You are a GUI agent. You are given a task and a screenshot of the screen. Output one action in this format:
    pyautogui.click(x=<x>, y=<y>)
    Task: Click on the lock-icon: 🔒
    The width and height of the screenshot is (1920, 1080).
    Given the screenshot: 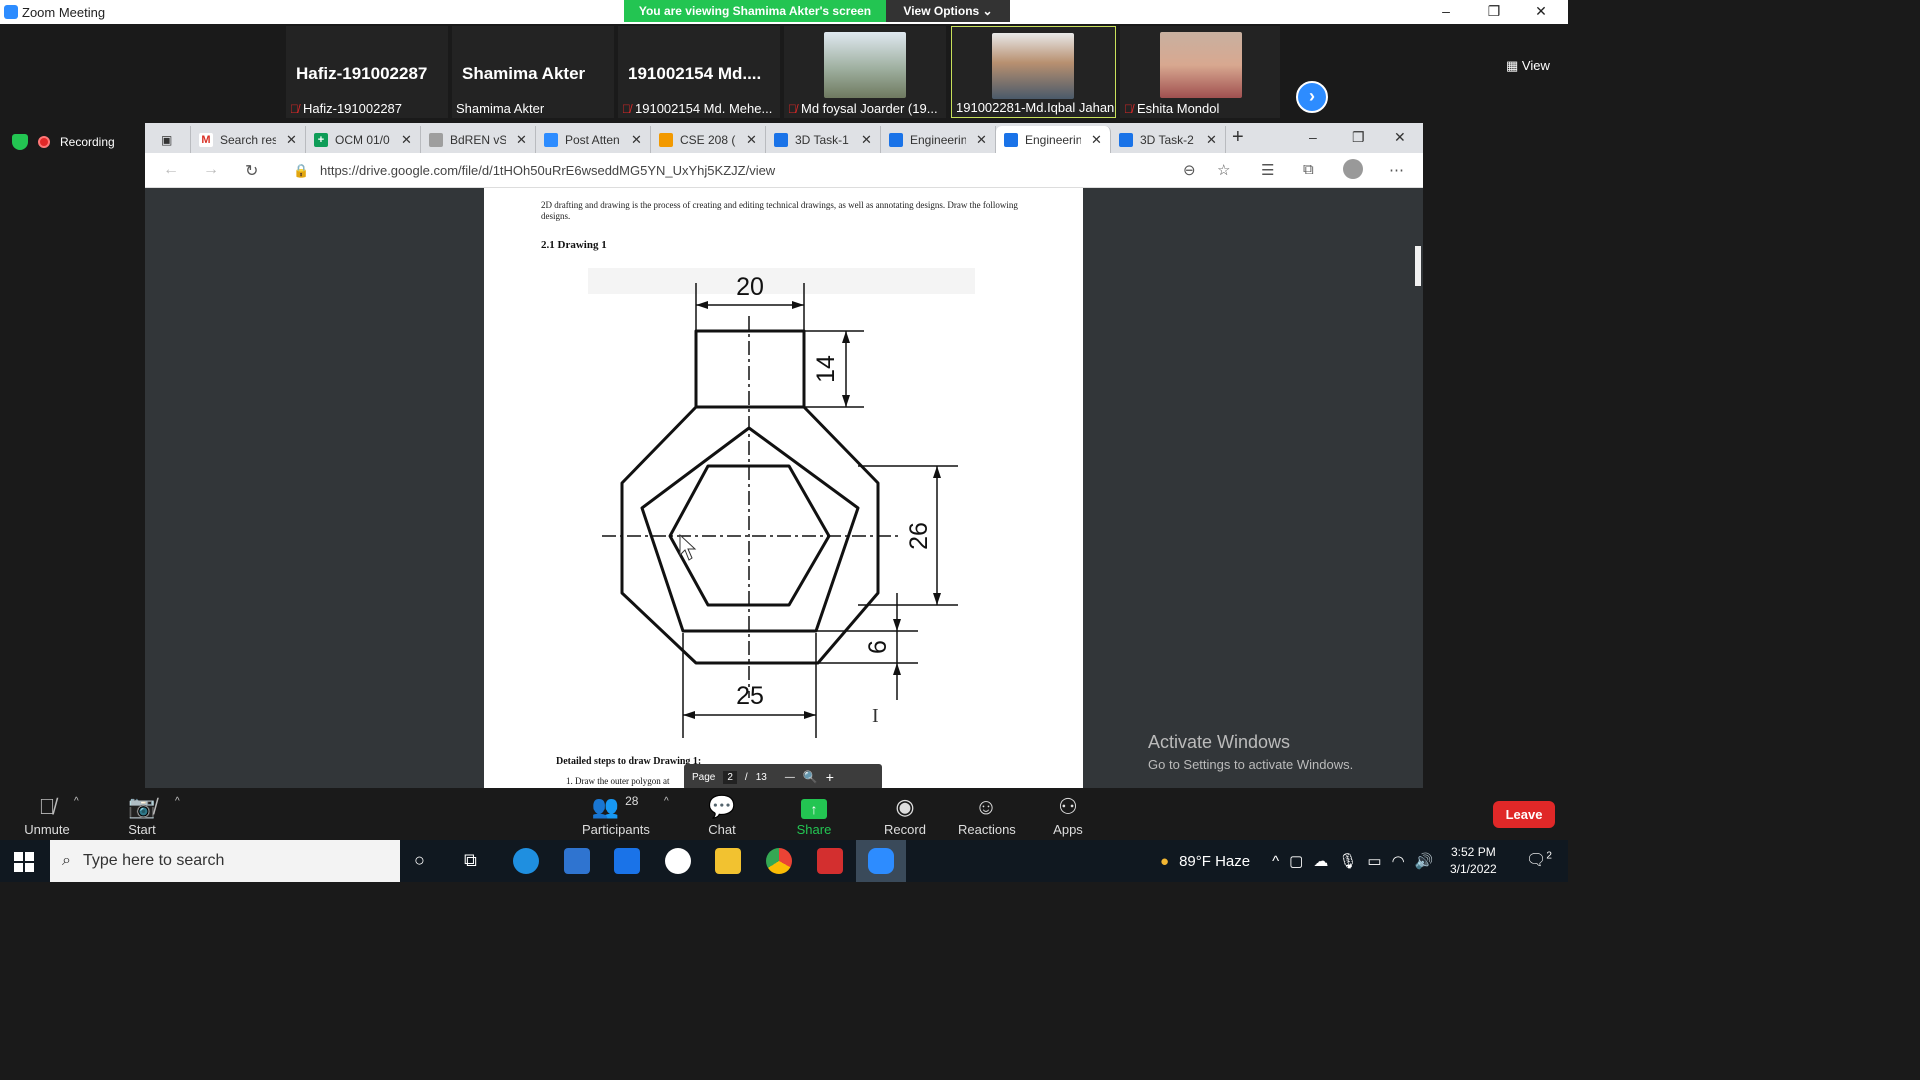 What is the action you would take?
    pyautogui.click(x=301, y=170)
    